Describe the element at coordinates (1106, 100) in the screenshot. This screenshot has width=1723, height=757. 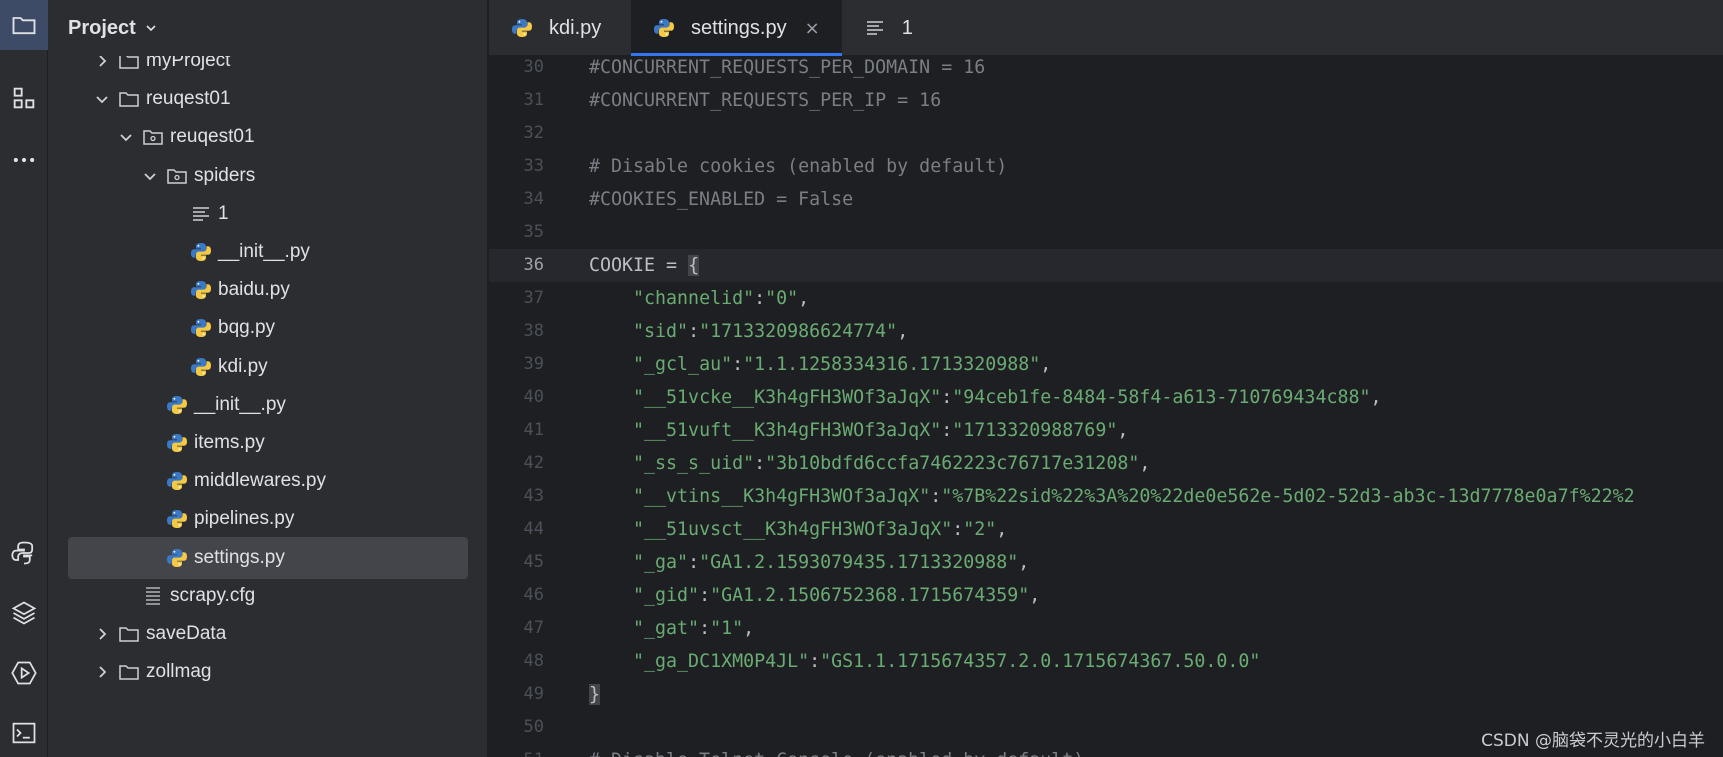
I see `code-line: 31 #CONCURRENT_REQUESTS_PER_IP = 16` at that location.